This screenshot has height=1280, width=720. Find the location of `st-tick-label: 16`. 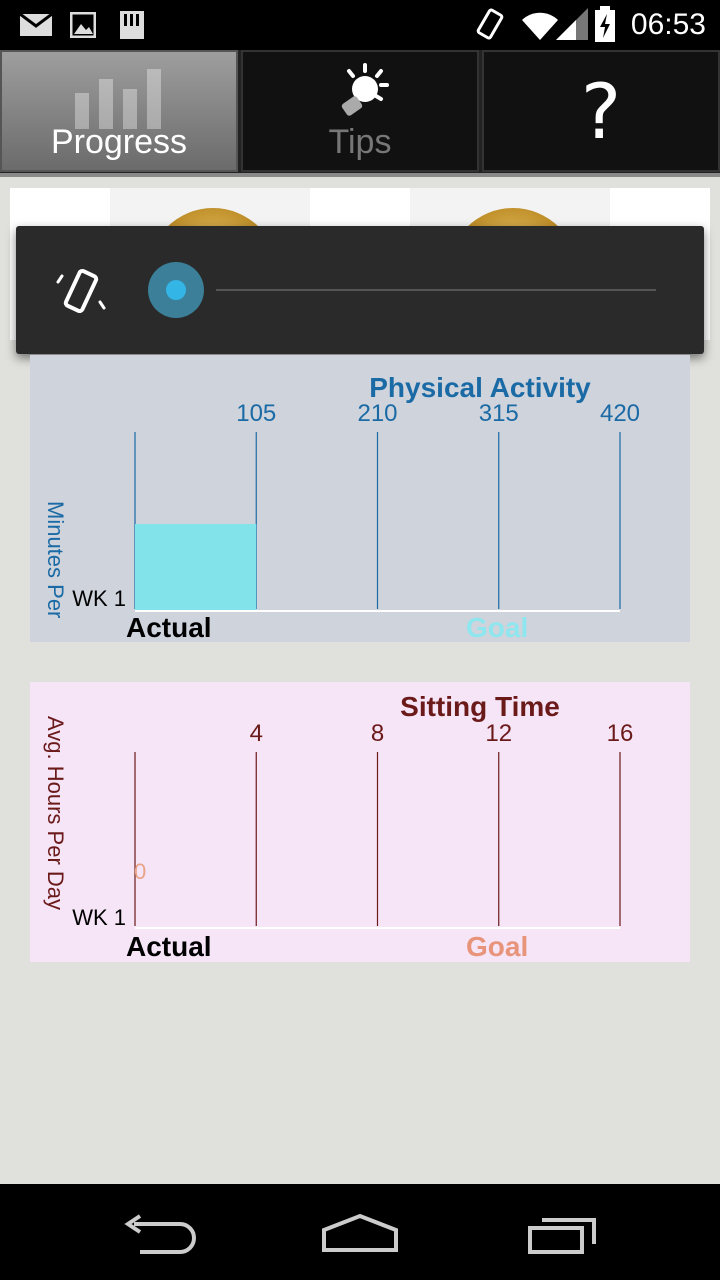

st-tick-label: 16 is located at coordinates (620, 733).